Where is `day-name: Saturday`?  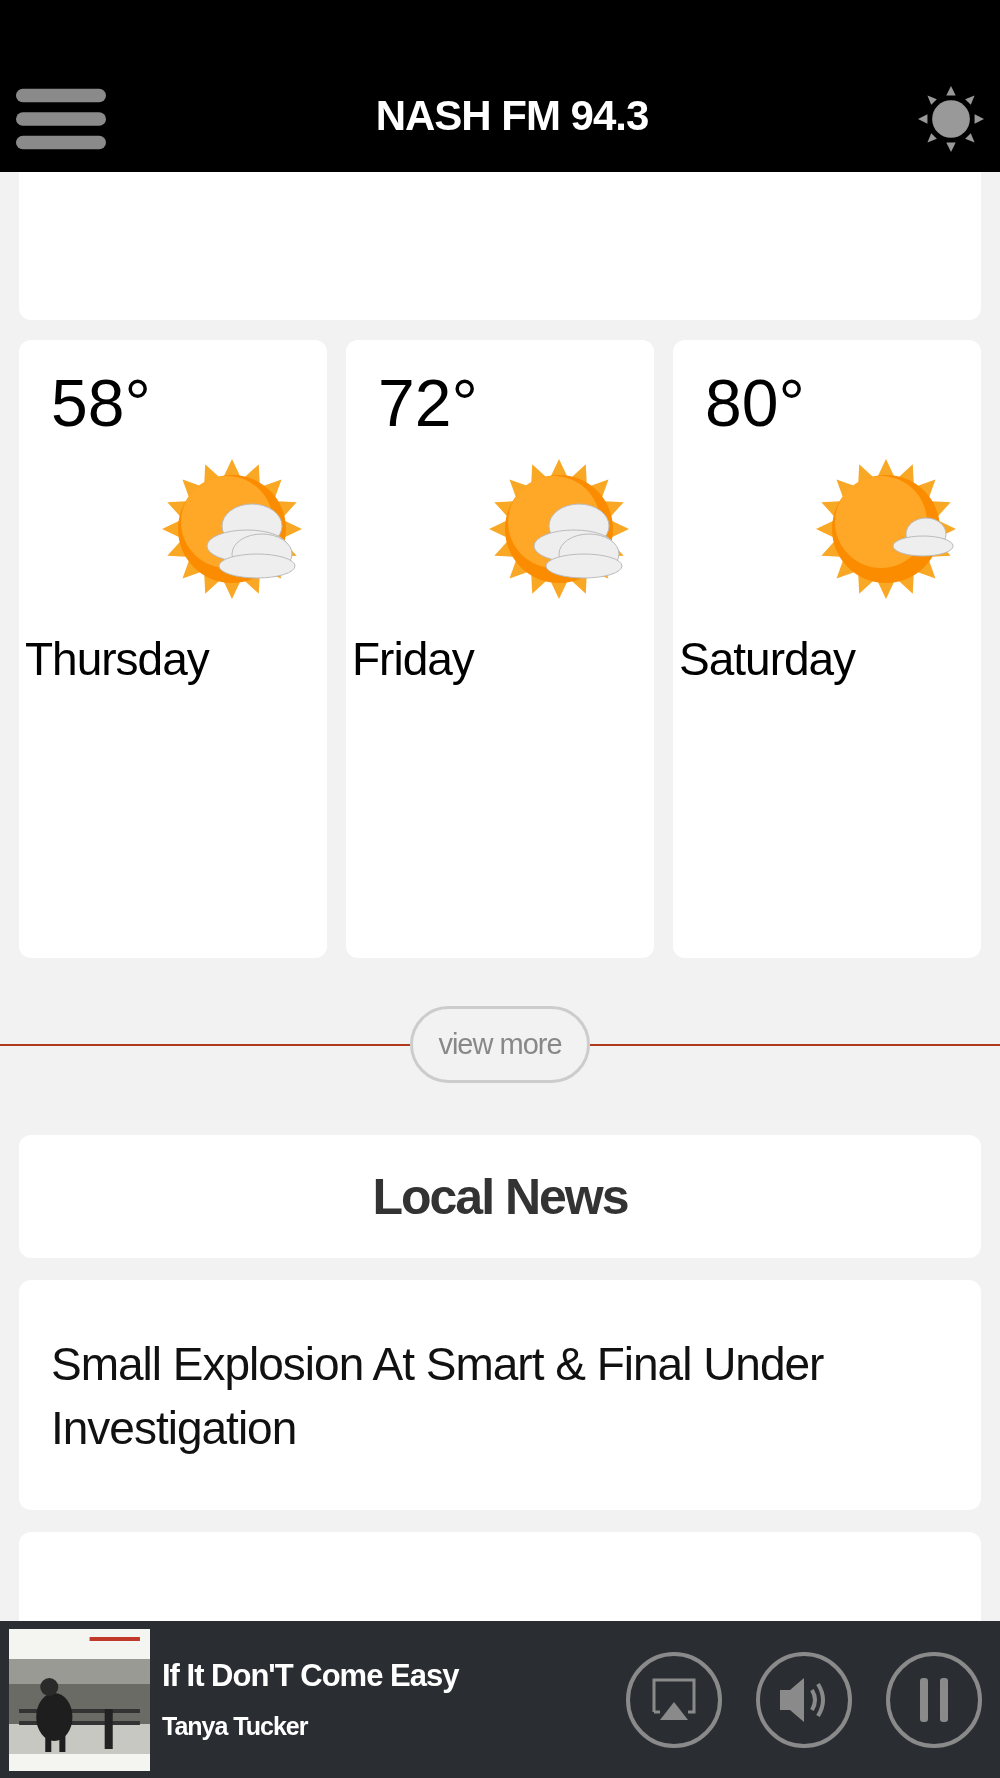 day-name: Saturday is located at coordinates (767, 659).